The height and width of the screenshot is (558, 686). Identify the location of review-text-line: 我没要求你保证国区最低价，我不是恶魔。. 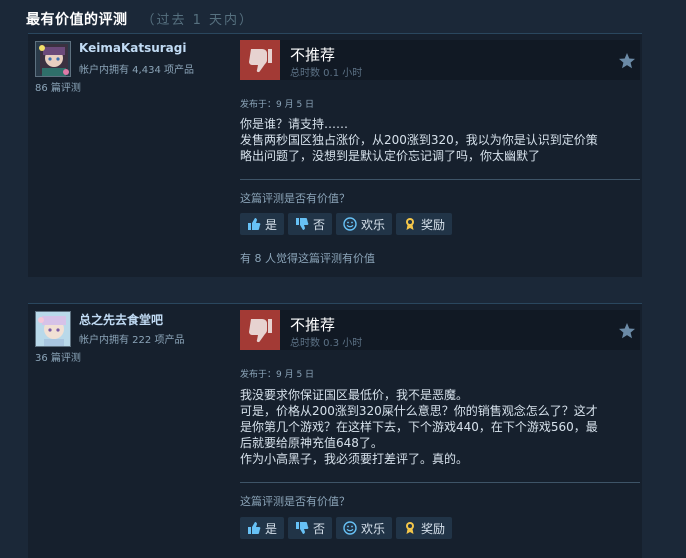
(354, 395).